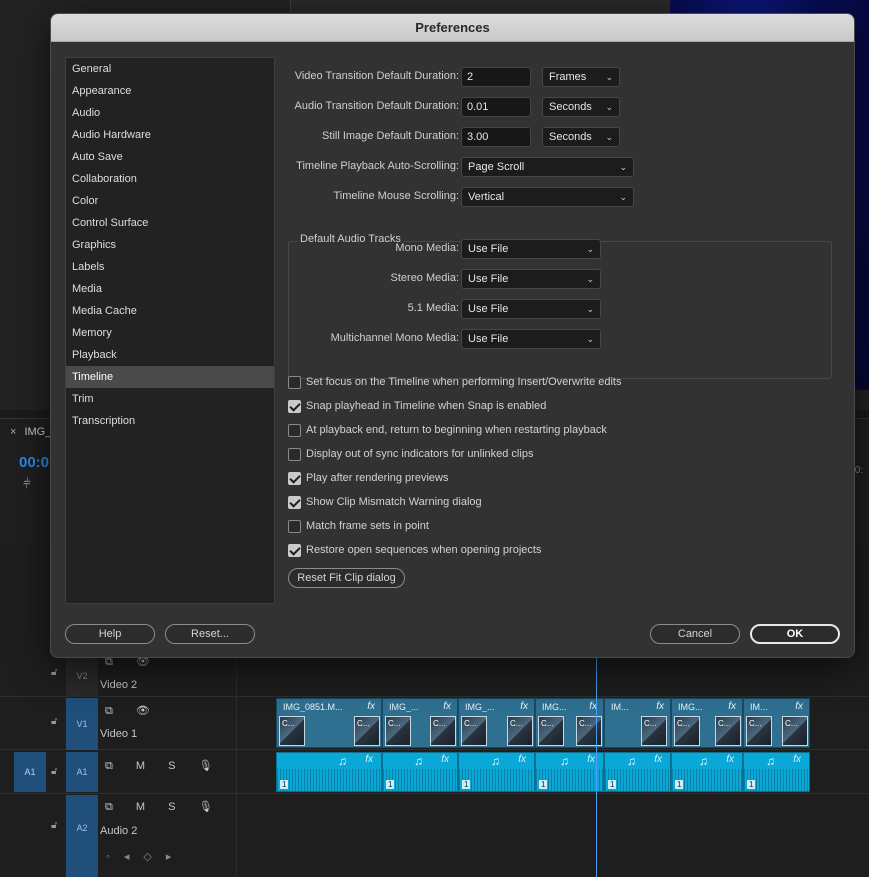  Describe the element at coordinates (433, 308) in the screenshot. I see `five-one-media-label: 5.1 Media:` at that location.